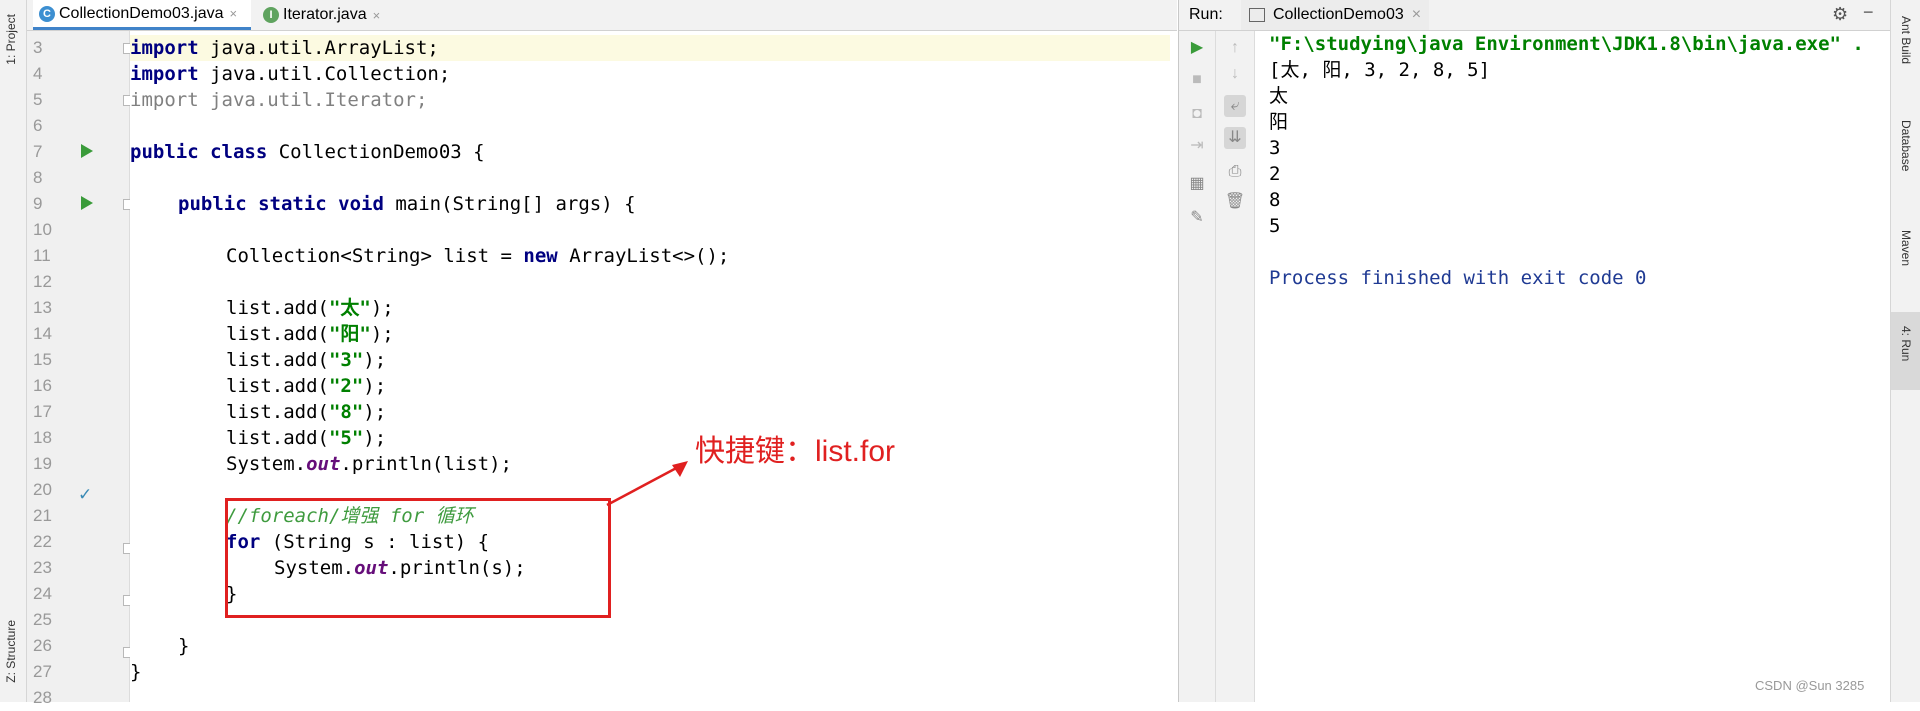 The width and height of the screenshot is (1920, 711). What do you see at coordinates (1235, 74) in the screenshot?
I see `down-arrow-icon: ↓` at bounding box center [1235, 74].